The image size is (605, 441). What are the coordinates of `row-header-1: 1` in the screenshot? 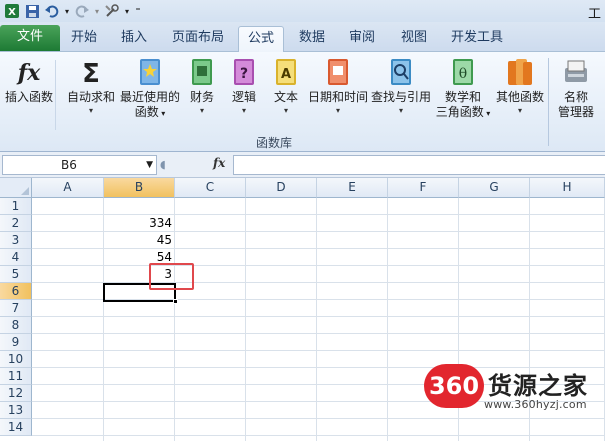 It's located at (16, 206).